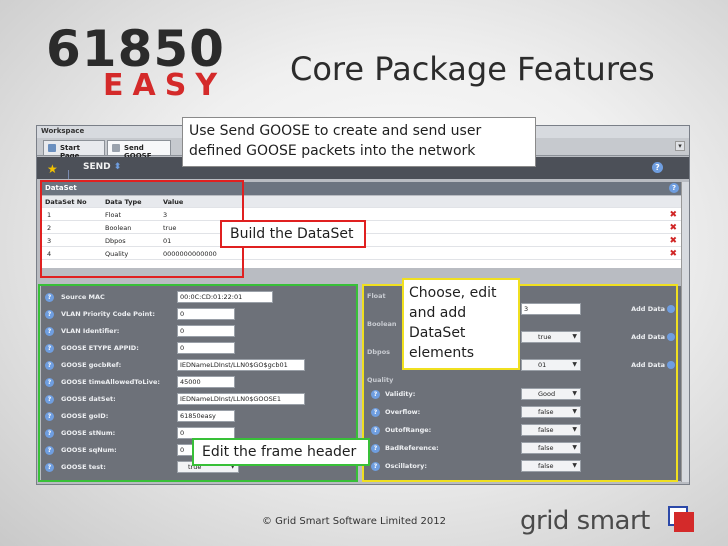 The image size is (728, 546). I want to click on brand-logo-icon, so click(681, 519).